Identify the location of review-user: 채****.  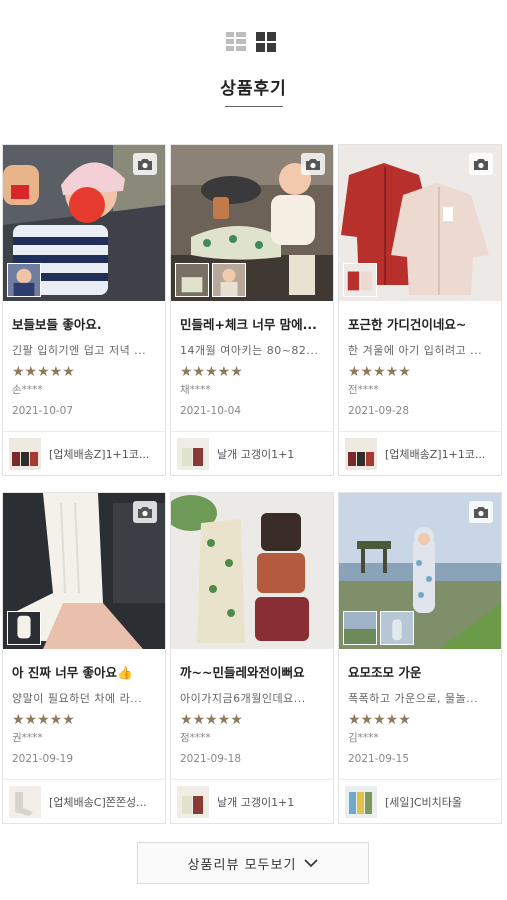
(195, 390).